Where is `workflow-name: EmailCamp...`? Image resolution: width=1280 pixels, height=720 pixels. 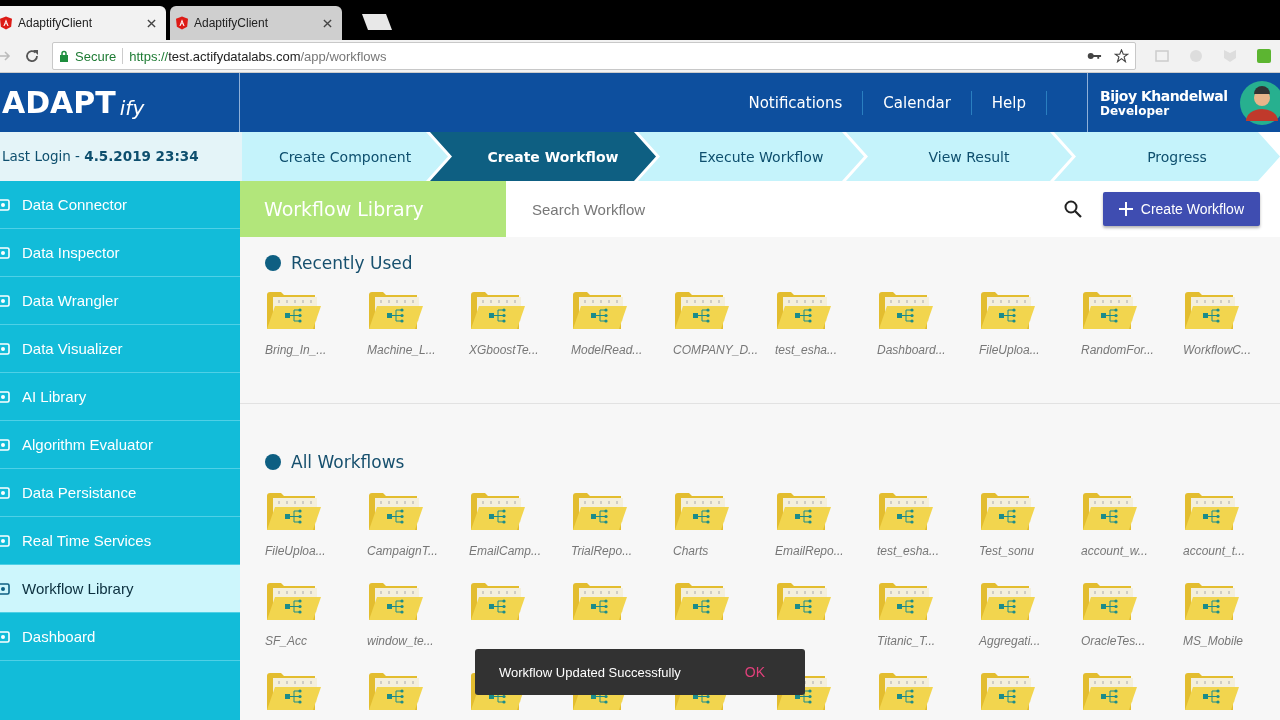
workflow-name: EmailCamp... is located at coordinates (505, 551).